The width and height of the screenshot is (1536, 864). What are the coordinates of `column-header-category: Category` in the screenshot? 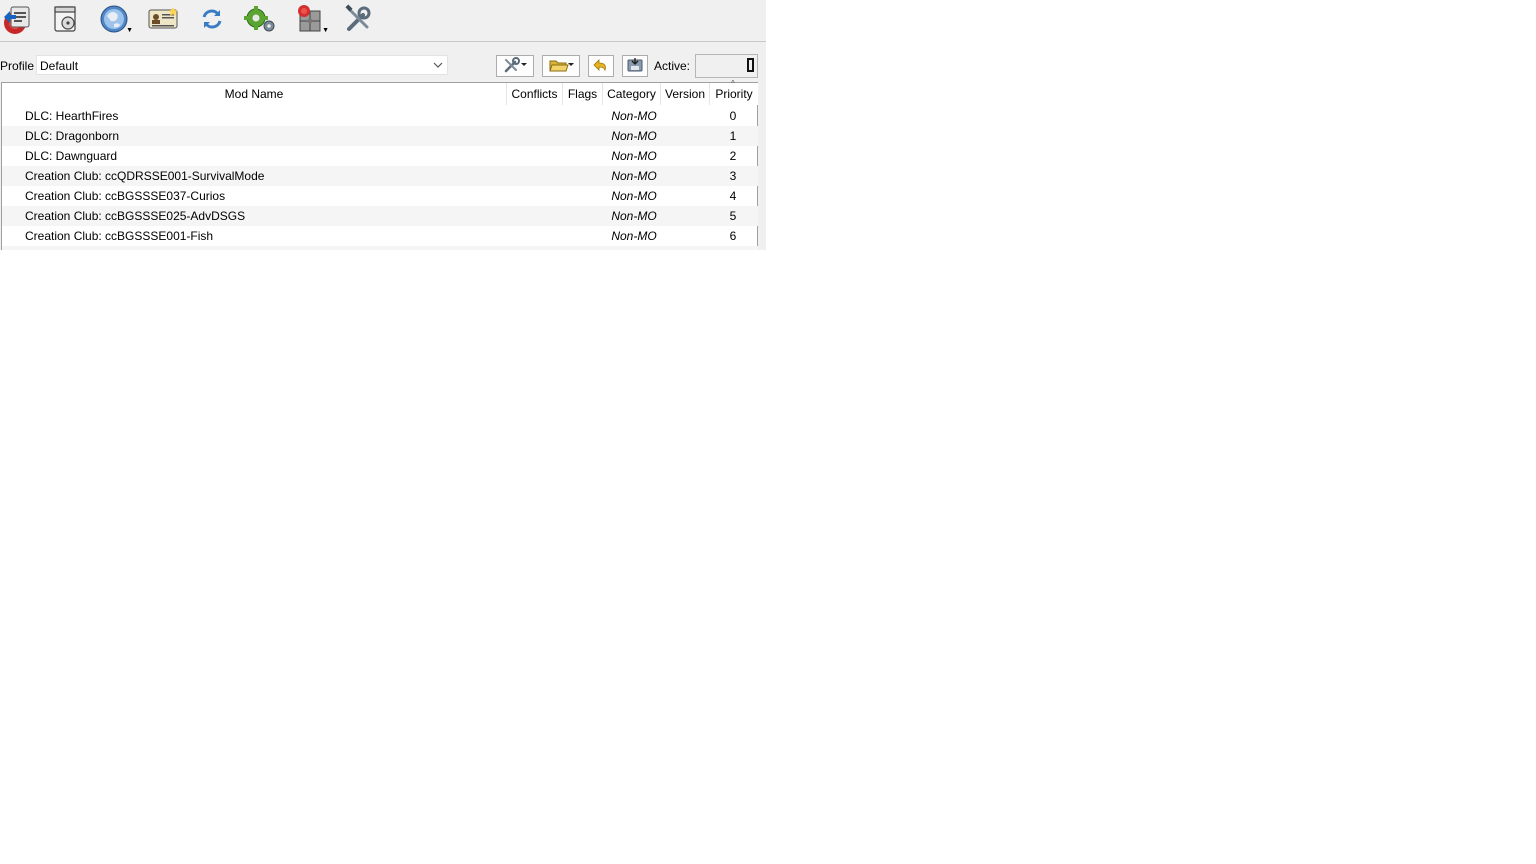 It's located at (632, 94).